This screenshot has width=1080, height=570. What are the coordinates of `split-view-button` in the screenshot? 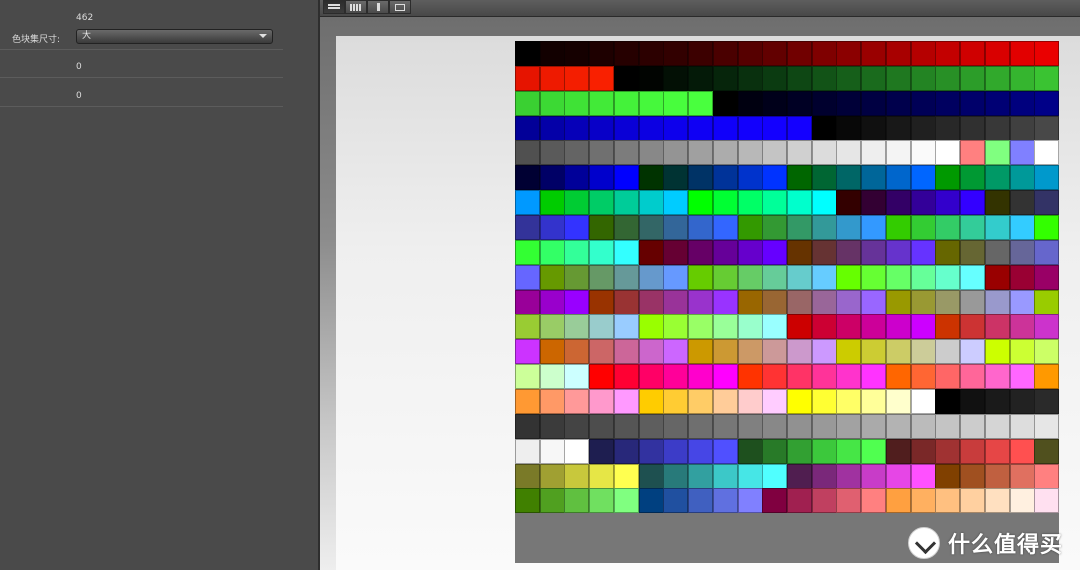 It's located at (378, 7).